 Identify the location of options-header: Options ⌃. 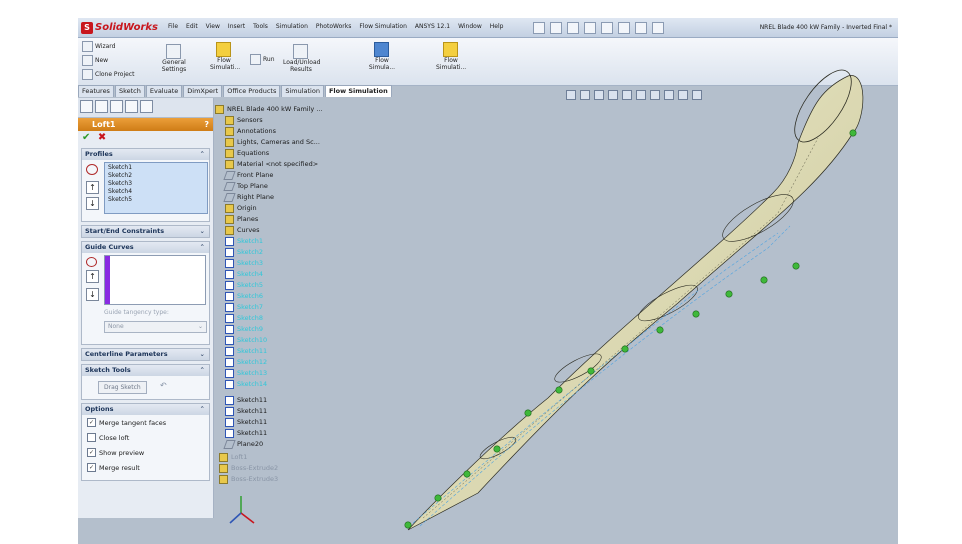
(145, 409).